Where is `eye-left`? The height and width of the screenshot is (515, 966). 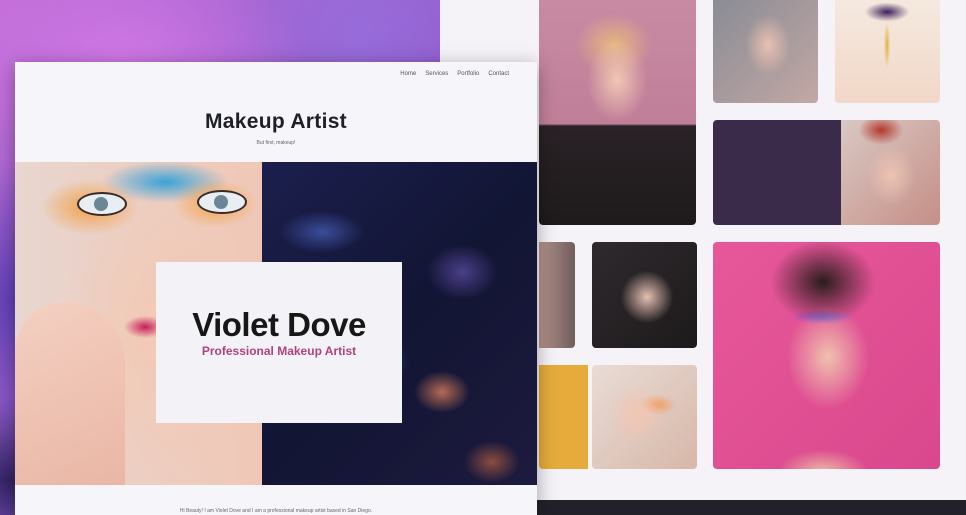 eye-left is located at coordinates (102, 204).